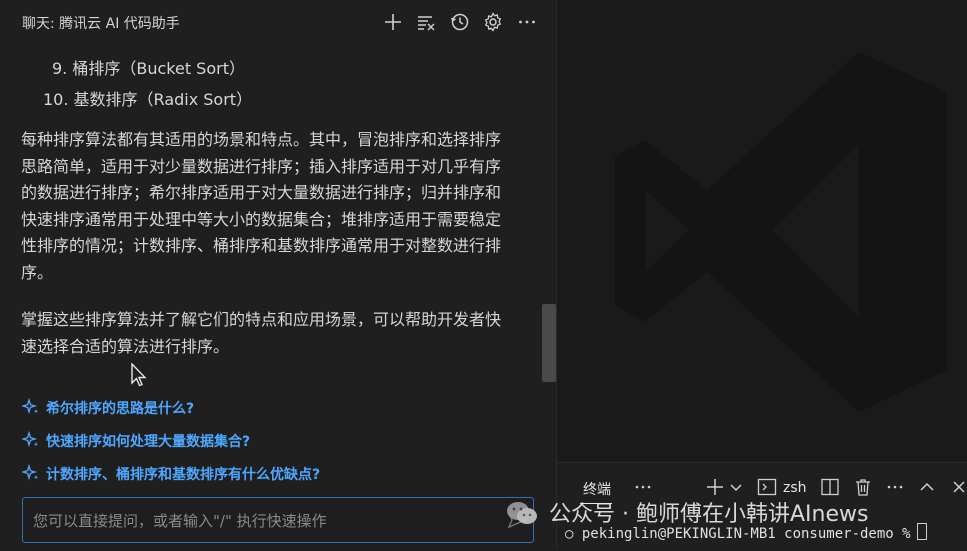  I want to click on close-icon, so click(959, 487).